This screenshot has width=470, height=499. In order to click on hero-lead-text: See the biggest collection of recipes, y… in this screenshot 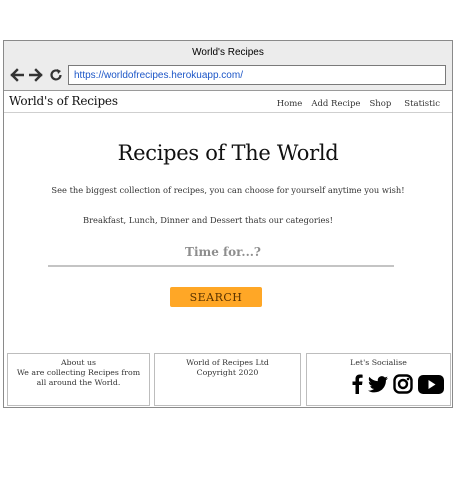, I will do `click(228, 190)`.